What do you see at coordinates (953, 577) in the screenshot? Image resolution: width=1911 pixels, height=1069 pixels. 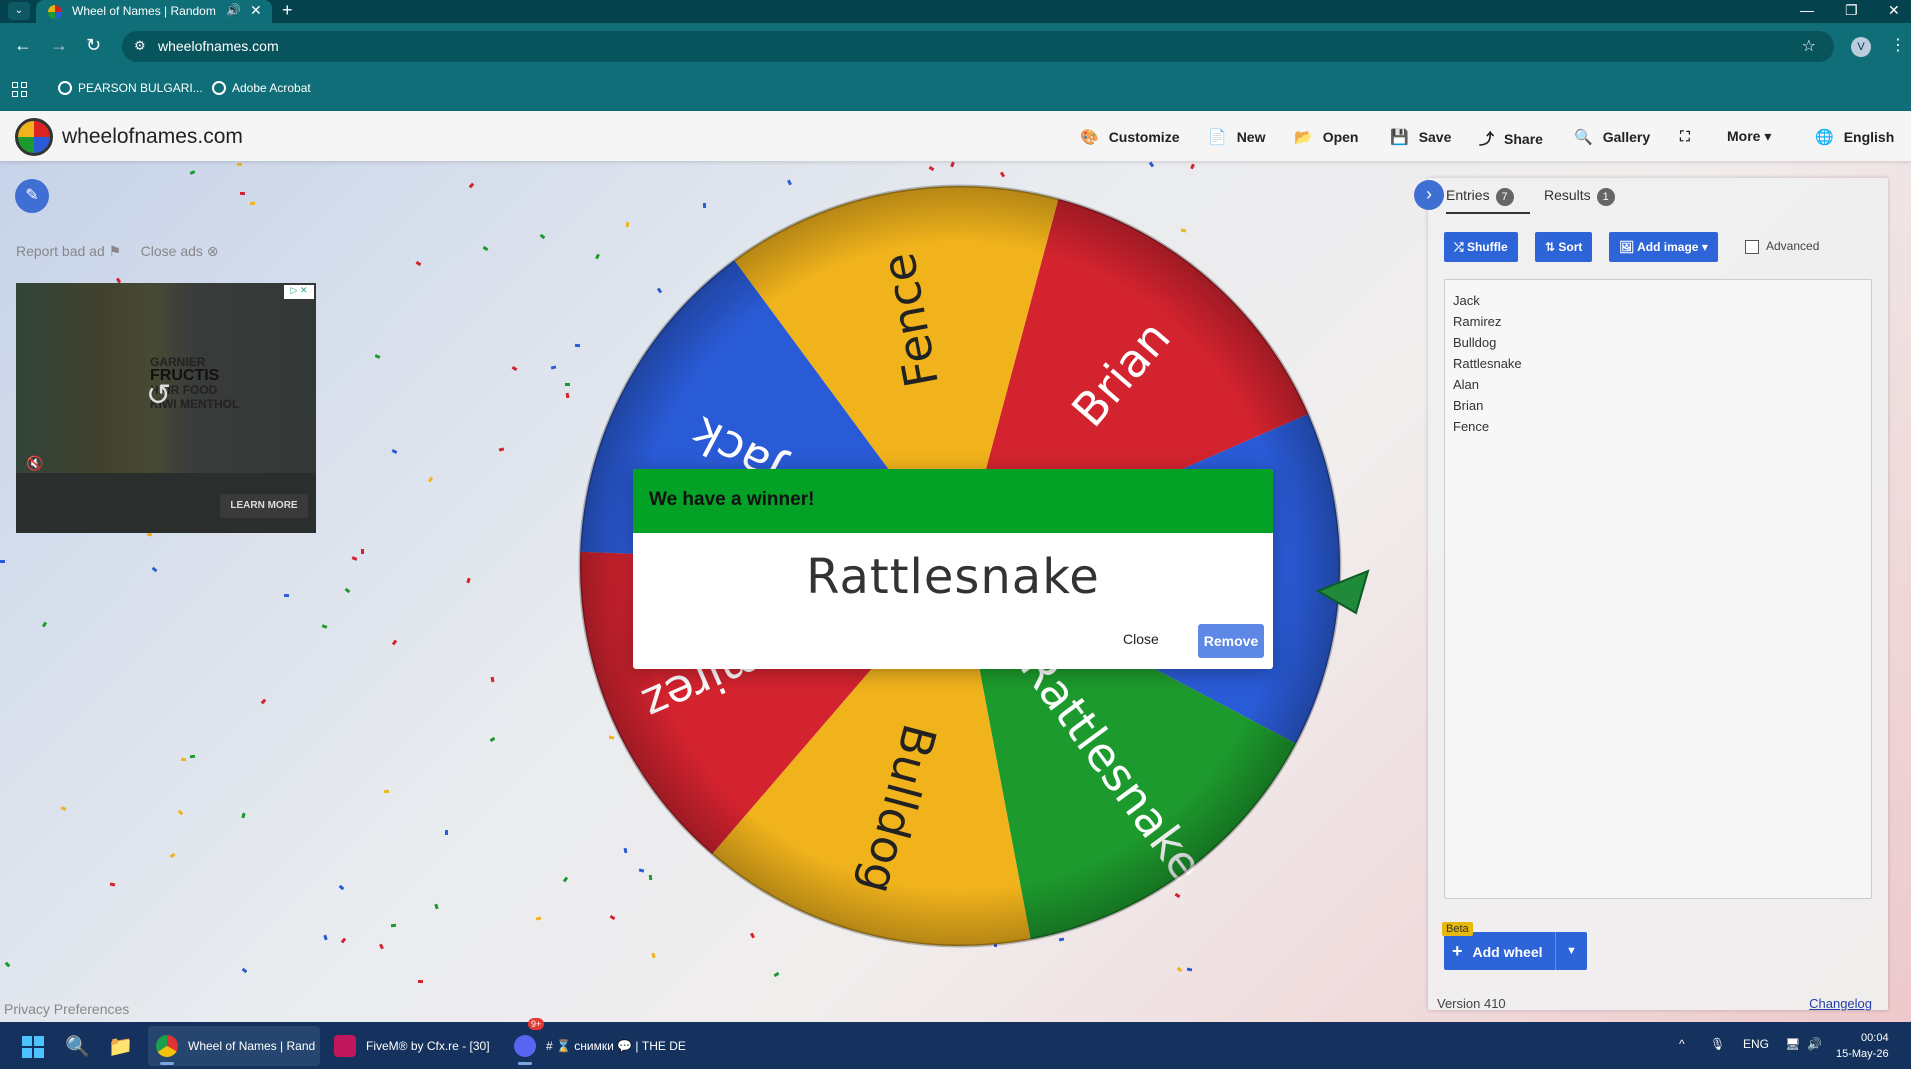 I see `winner-name: Rattlesnake` at bounding box center [953, 577].